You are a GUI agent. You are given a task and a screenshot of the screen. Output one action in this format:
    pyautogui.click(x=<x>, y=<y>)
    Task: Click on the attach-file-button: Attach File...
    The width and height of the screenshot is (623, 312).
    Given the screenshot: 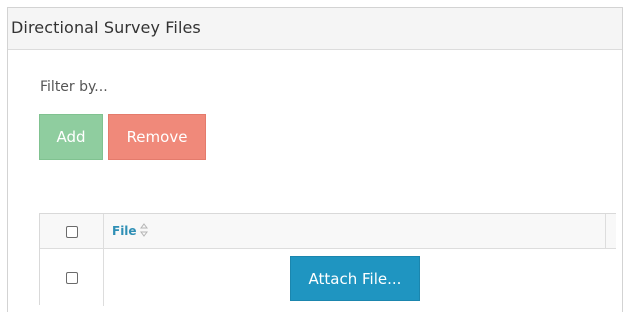 What is the action you would take?
    pyautogui.click(x=355, y=278)
    